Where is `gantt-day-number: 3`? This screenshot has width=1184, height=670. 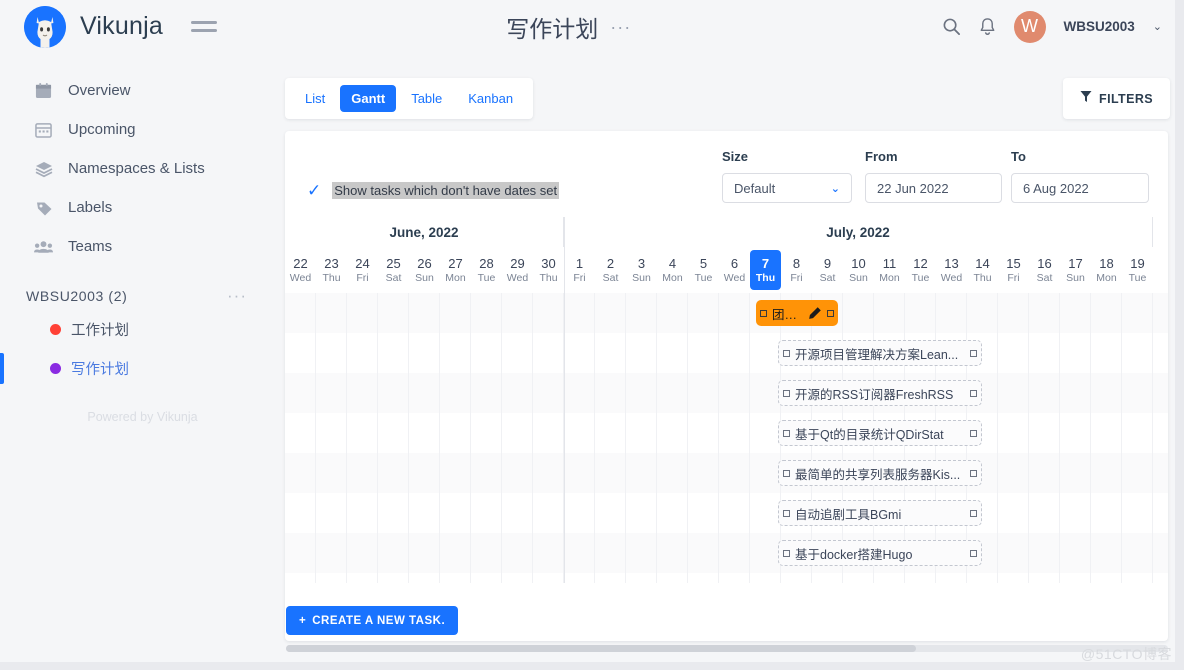 gantt-day-number: 3 is located at coordinates (641, 263).